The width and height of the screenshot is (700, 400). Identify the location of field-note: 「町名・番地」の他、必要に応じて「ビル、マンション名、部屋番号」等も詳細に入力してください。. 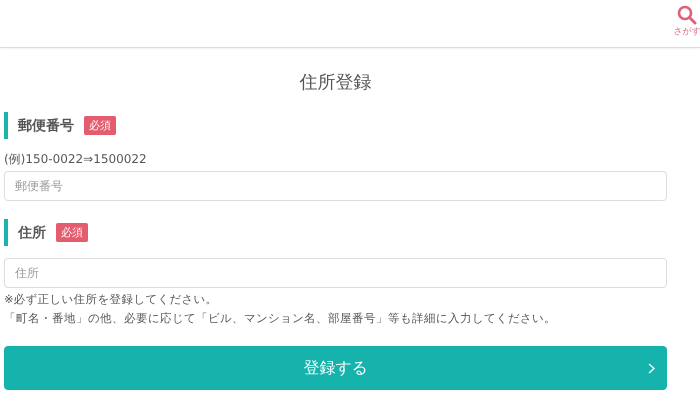
(280, 318).